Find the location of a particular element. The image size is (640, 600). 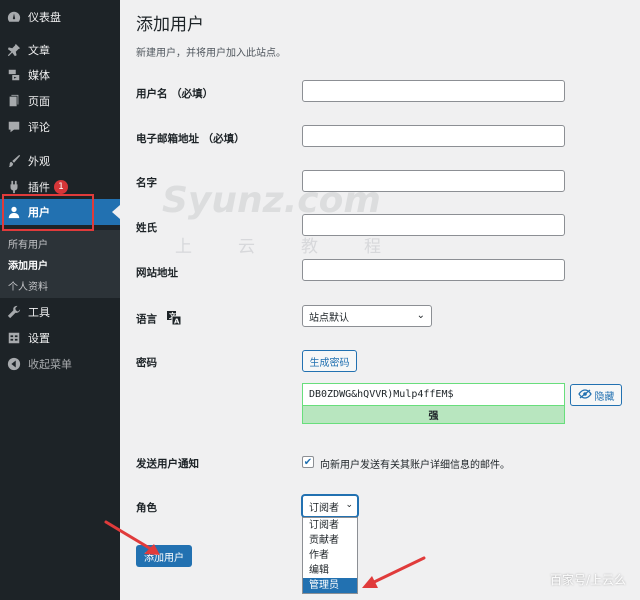

website-input is located at coordinates (433, 270).